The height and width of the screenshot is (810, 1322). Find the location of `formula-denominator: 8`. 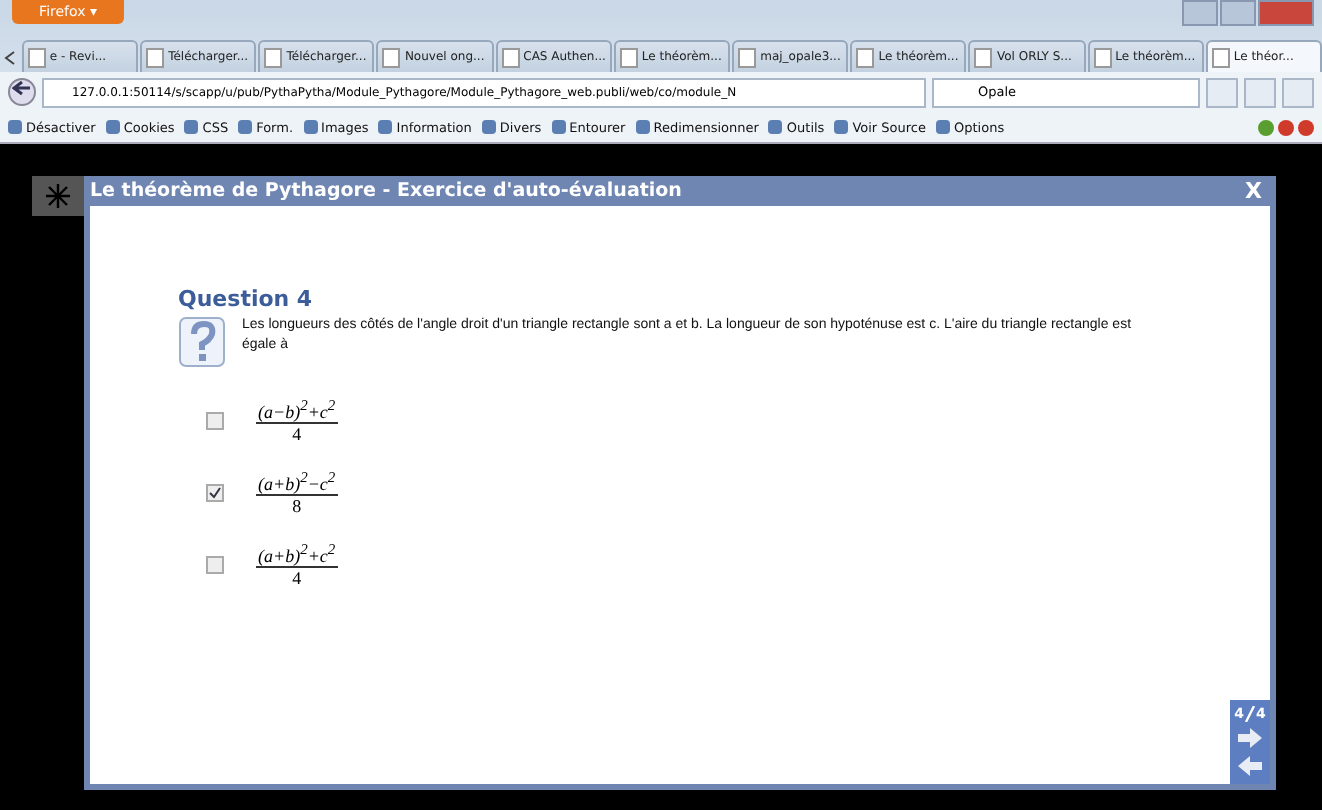

formula-denominator: 8 is located at coordinates (297, 506).